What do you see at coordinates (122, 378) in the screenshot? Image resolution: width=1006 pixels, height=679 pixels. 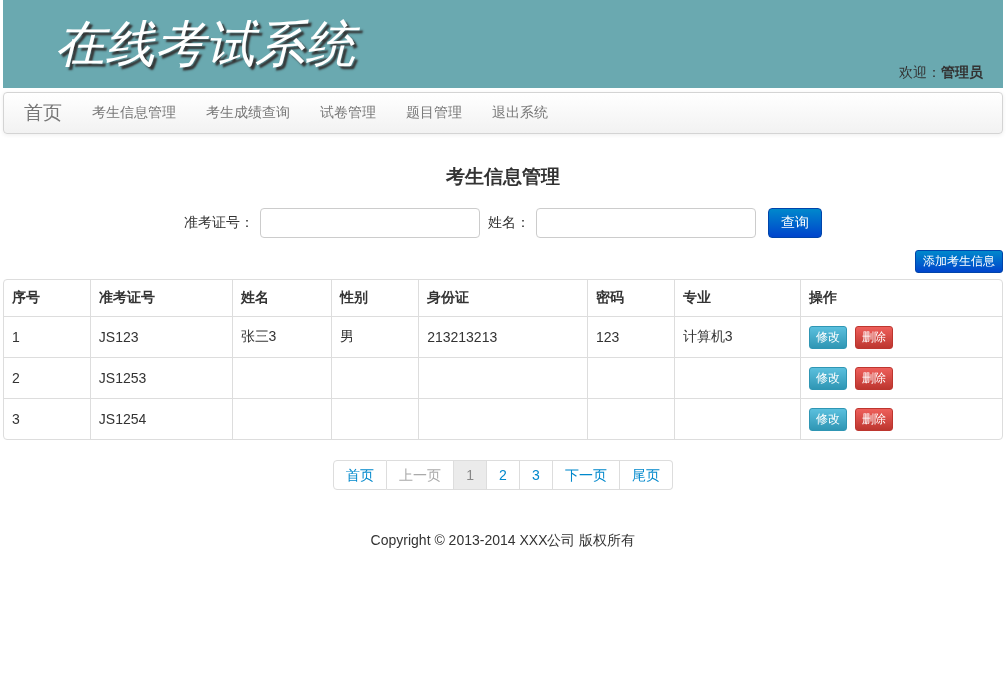 I see `table-cell: JS1253` at bounding box center [122, 378].